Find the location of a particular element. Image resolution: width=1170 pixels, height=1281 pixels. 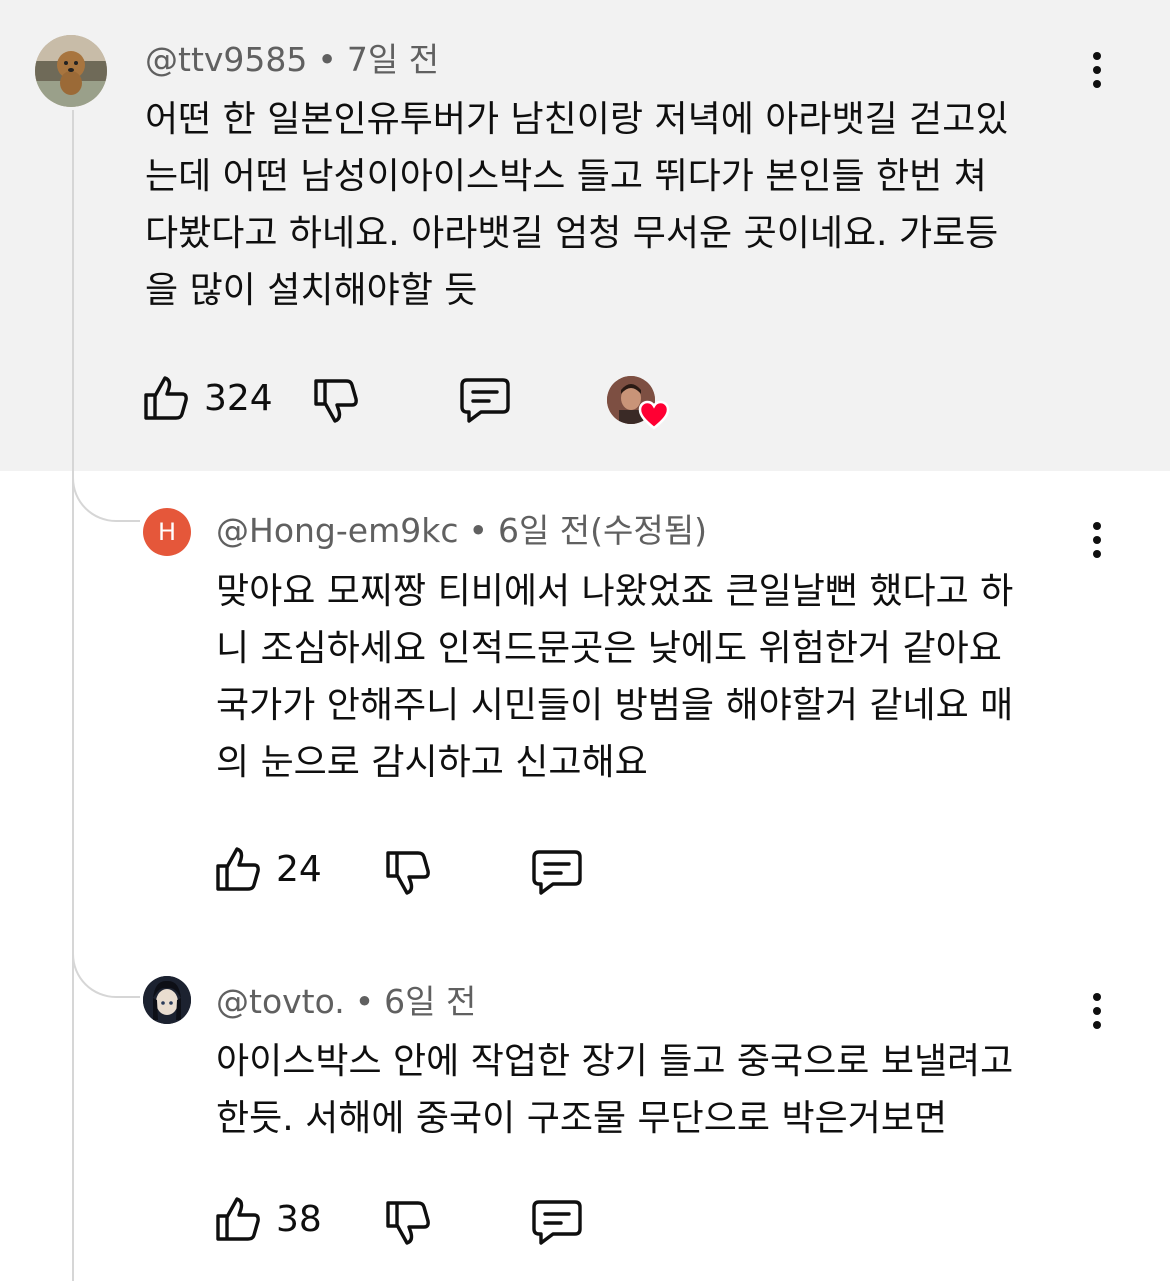

comment-author: @Hong-em9kc is located at coordinates (337, 530).